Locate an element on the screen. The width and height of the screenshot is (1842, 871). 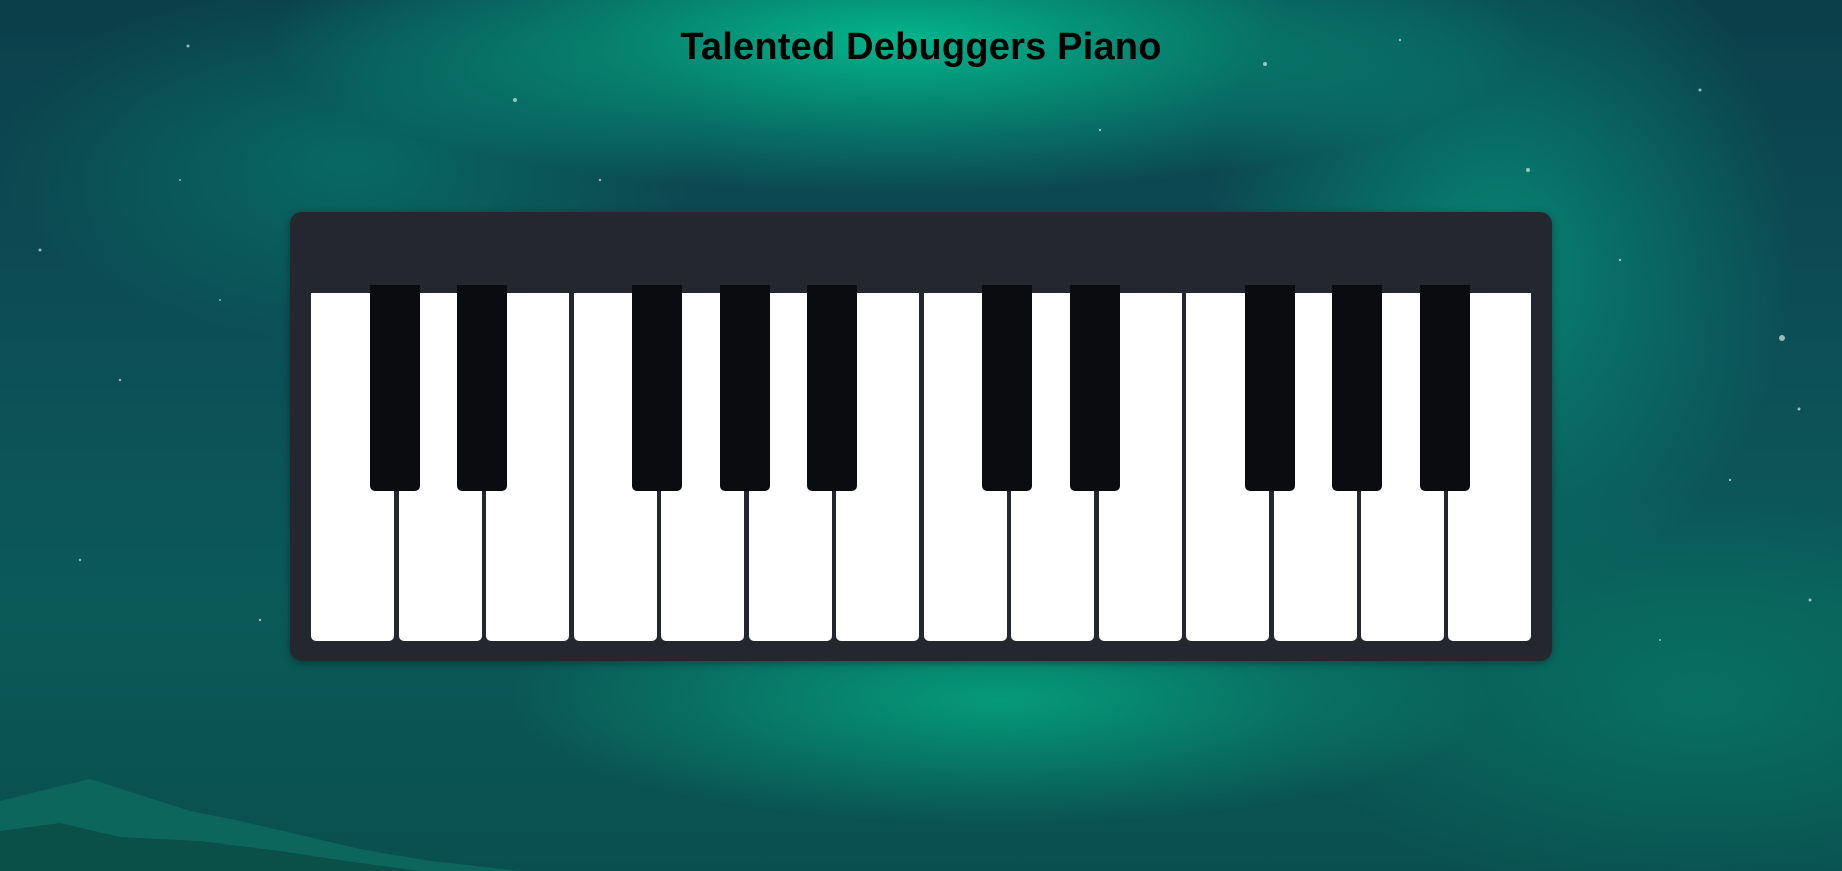
page-title: Talented Debuggers Piano is located at coordinates (921, 47).